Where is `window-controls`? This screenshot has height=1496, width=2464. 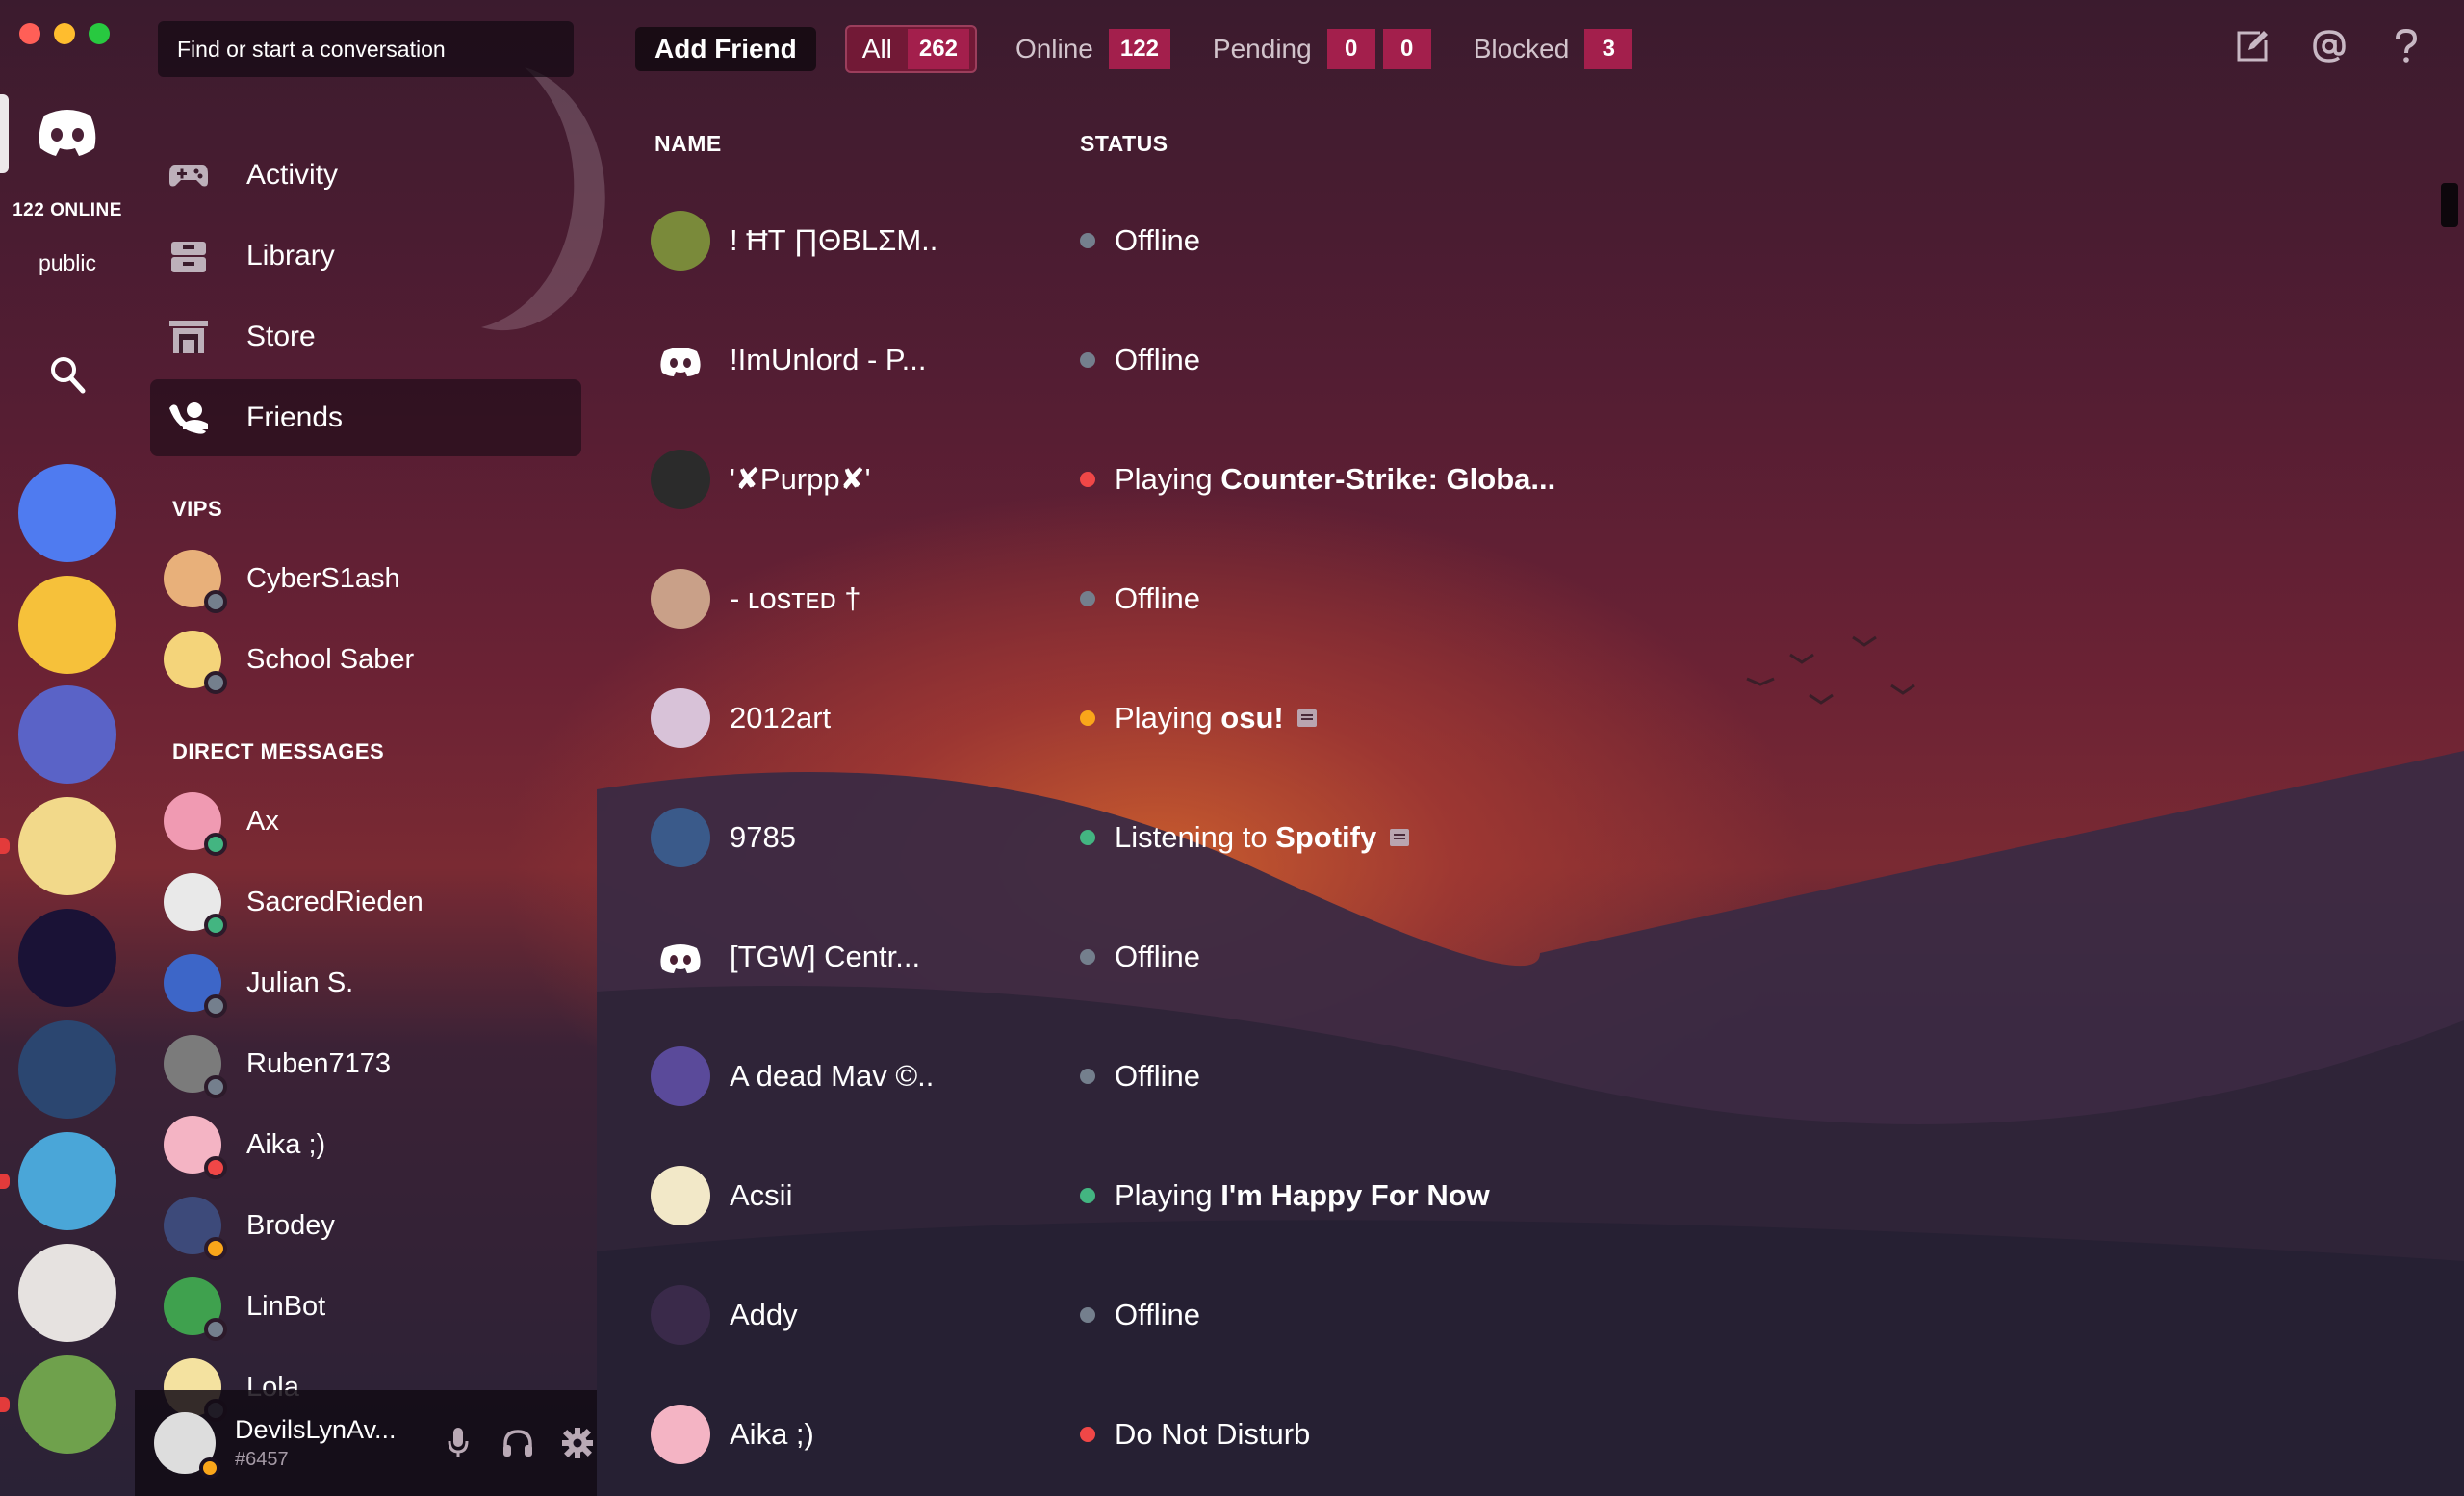
window-controls is located at coordinates (64, 33).